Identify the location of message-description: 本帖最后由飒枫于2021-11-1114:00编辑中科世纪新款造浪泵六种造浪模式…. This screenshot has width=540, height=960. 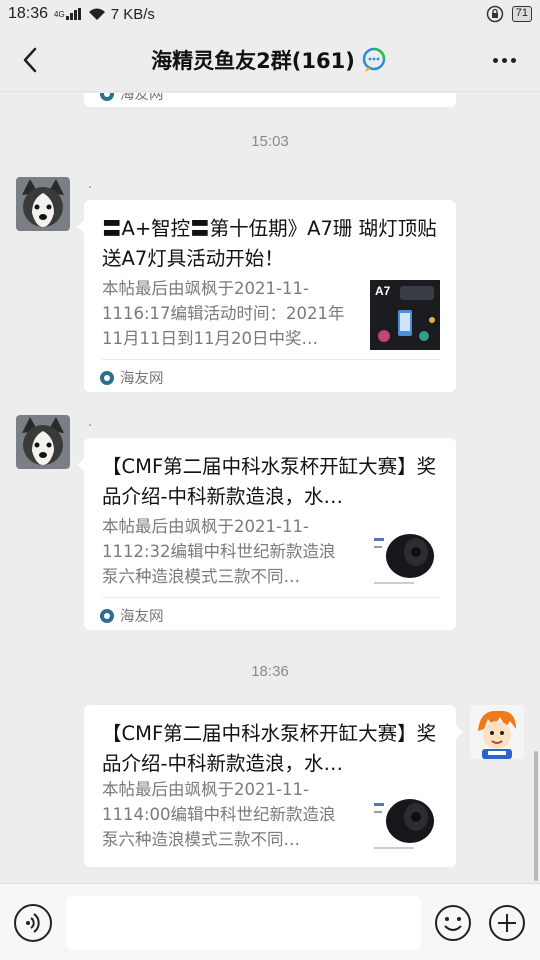
(219, 814).